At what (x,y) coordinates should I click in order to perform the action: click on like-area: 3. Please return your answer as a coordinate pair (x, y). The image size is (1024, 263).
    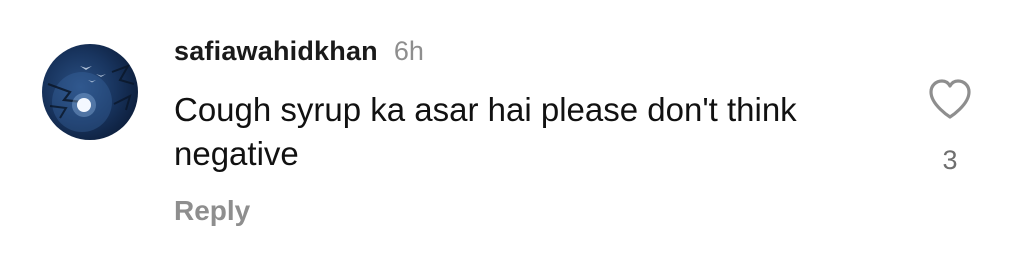
    Looking at the image, I should click on (950, 127).